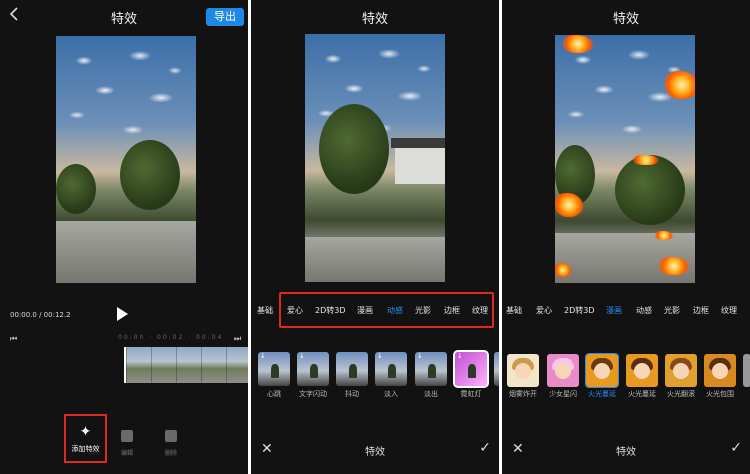 Image resolution: width=750 pixels, height=474 pixels. I want to click on effect-label: 淡入, so click(391, 394).